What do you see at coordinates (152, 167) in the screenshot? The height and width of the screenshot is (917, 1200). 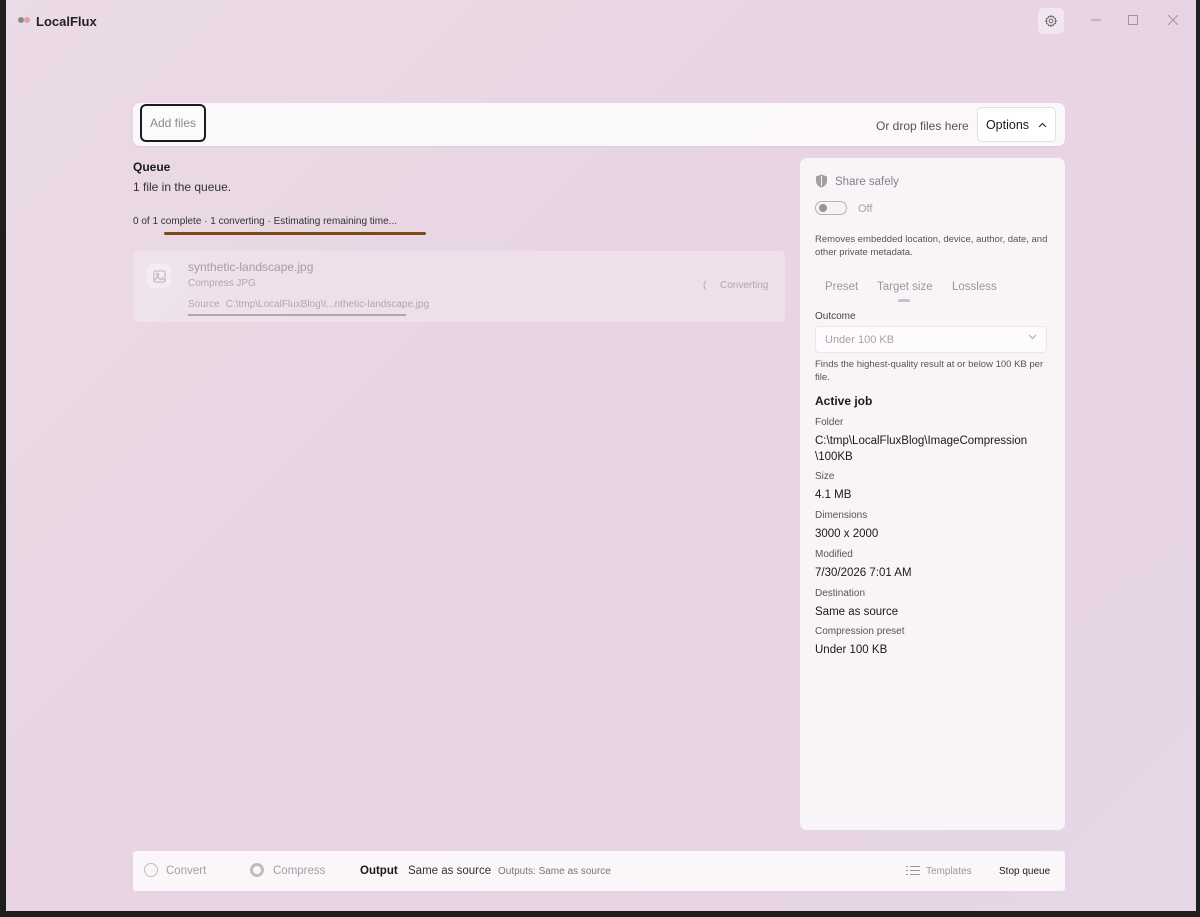 I see `queue-title: Queue` at bounding box center [152, 167].